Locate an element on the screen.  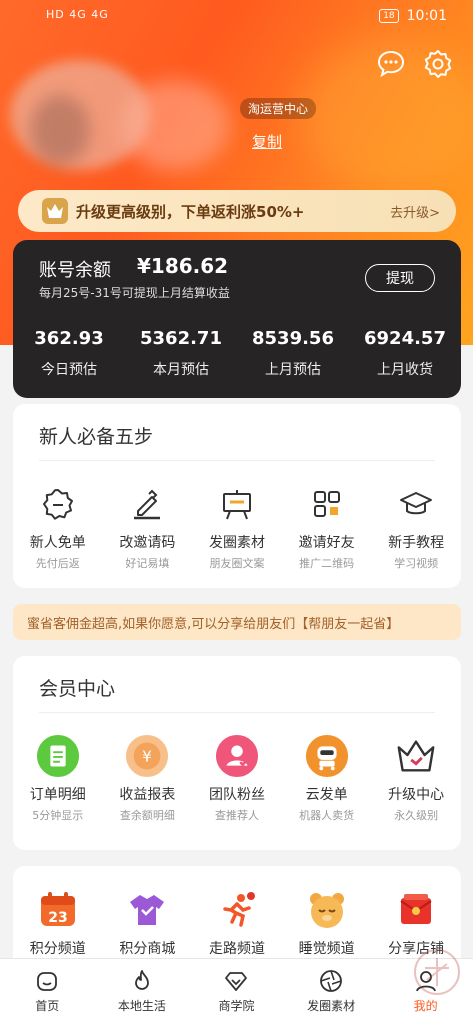
member-label: 订单明细 is located at coordinates (57, 795).